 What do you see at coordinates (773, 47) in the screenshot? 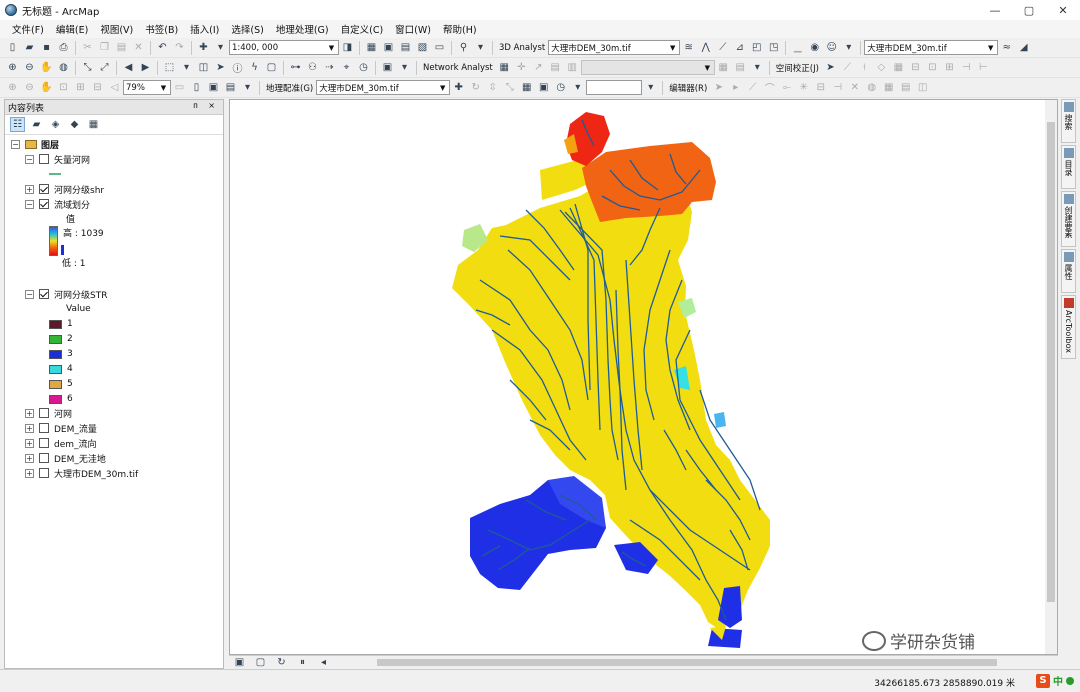
I see `arcglobe-icon: ◳` at bounding box center [773, 47].